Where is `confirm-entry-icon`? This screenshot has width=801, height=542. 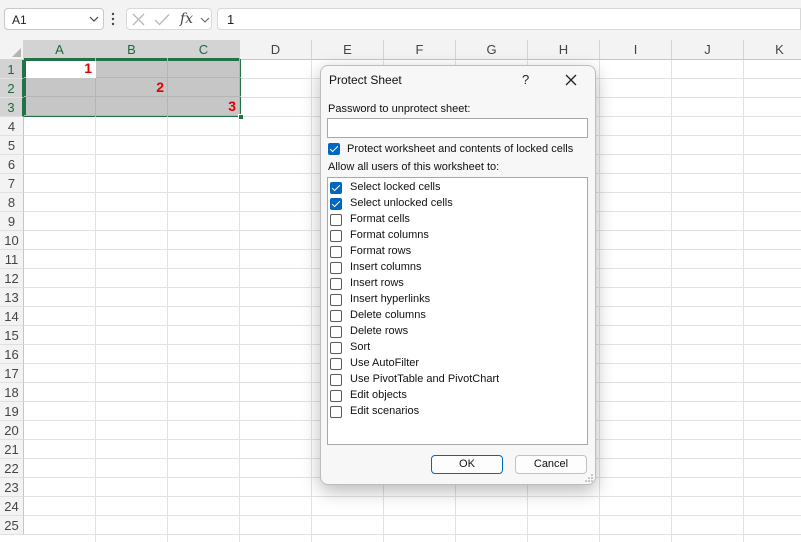
confirm-entry-icon is located at coordinates (162, 19).